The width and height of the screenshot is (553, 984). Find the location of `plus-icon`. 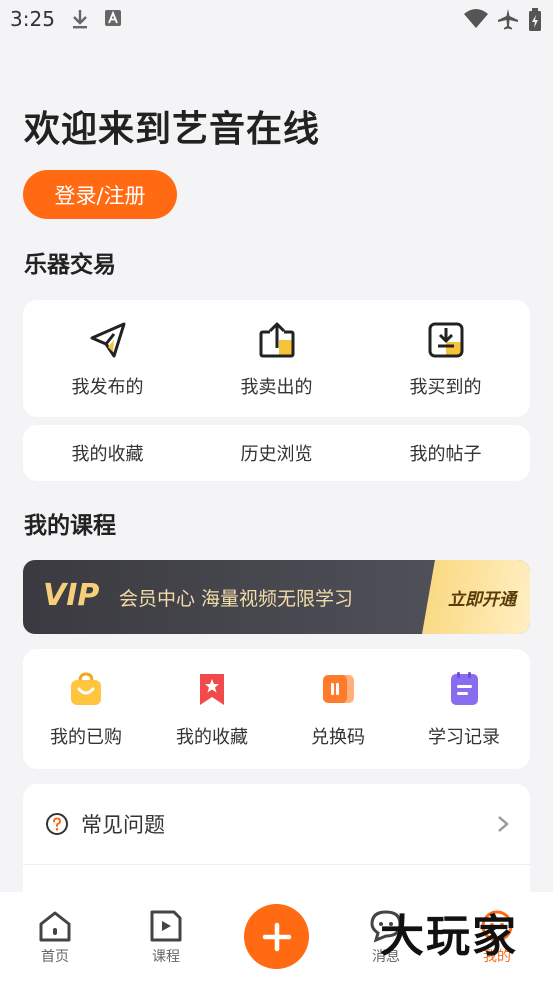

plus-icon is located at coordinates (276, 936).